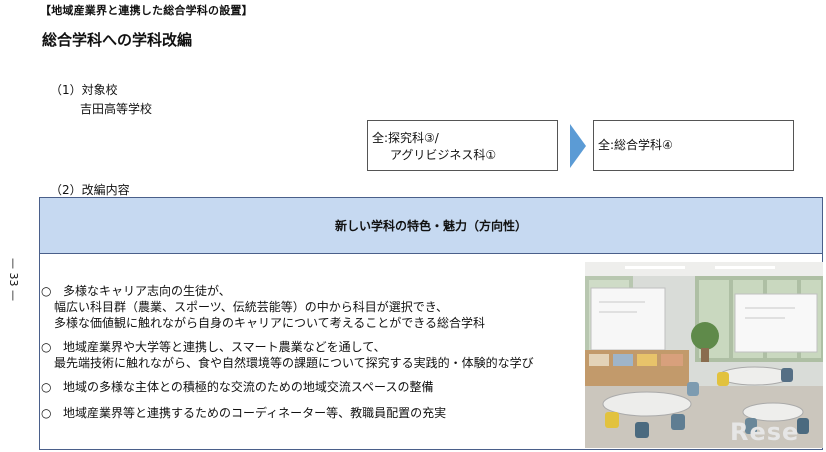 The image size is (826, 452). Describe the element at coordinates (146, 10) in the screenshot. I see `header-tag: 【地域産業界と連携した総合学科の設置】` at that location.